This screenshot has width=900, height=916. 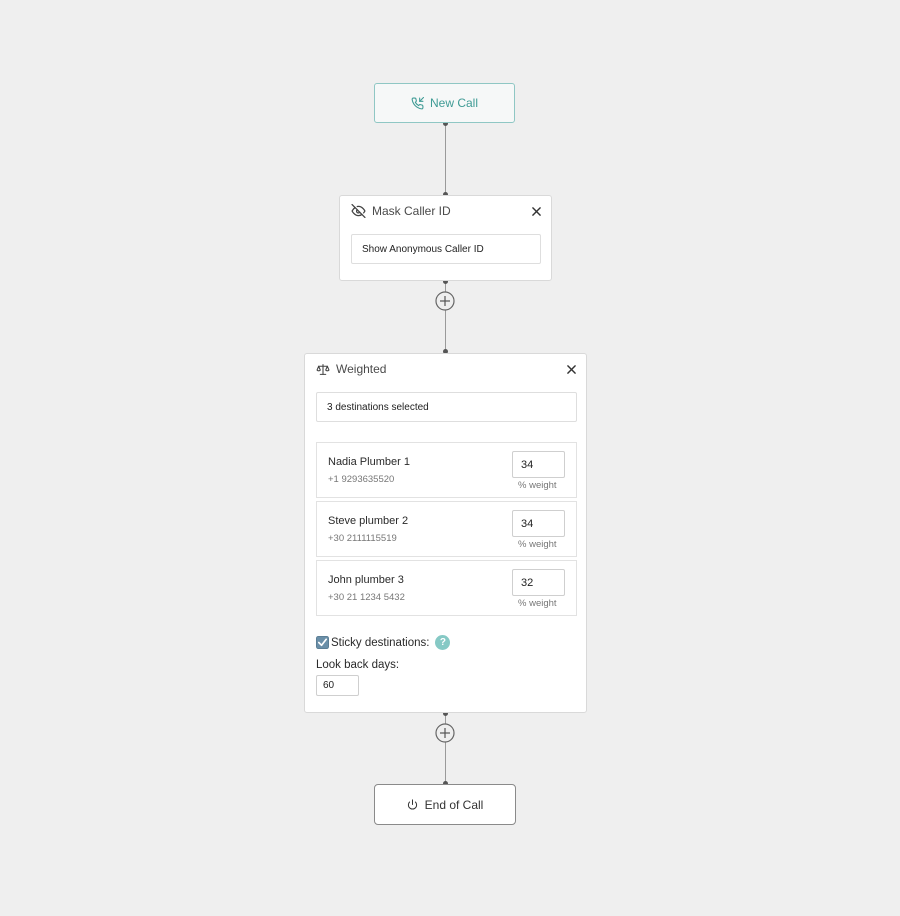 I want to click on caller-id-option-field: Show Anonymous Caller ID, so click(x=446, y=249).